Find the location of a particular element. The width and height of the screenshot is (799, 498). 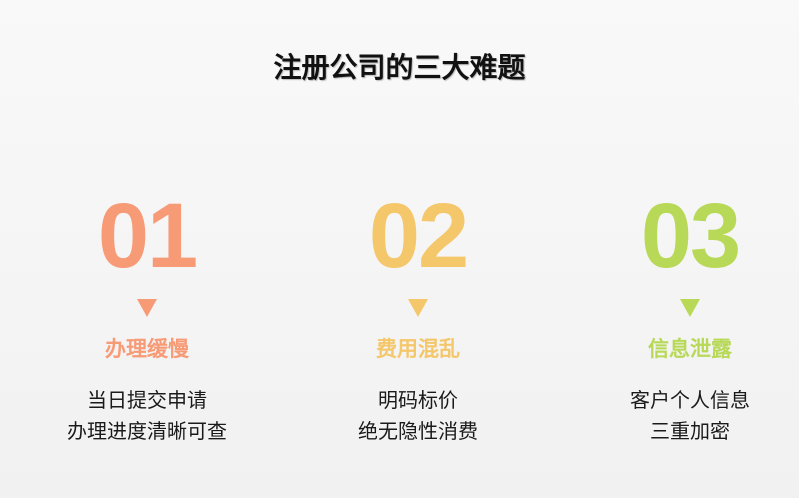

problem-description-line: 客户个人信息 is located at coordinates (690, 400).